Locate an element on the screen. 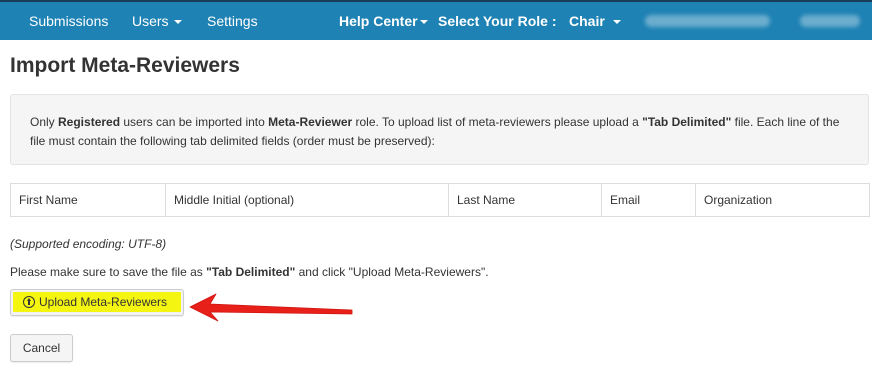 This screenshot has width=872, height=387. blurred-user-menu is located at coordinates (830, 21).